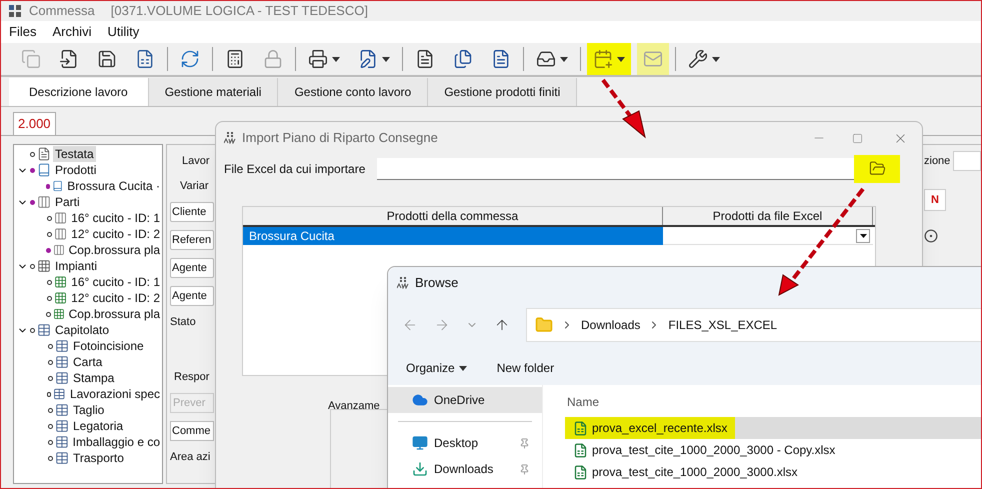 The width and height of the screenshot is (982, 489). What do you see at coordinates (192, 431) in the screenshot?
I see `form-button: Comme` at bounding box center [192, 431].